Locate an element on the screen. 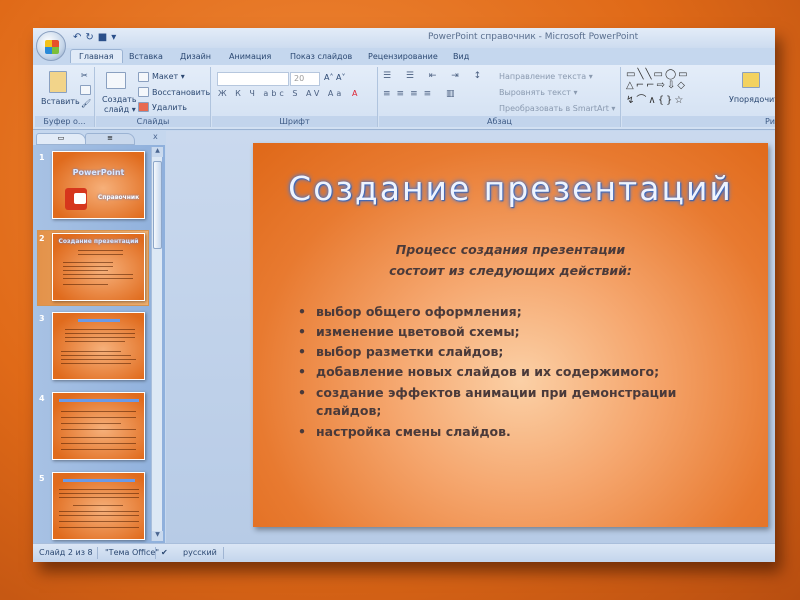  slide-bullet: выбор общего оформления; is located at coordinates (518, 312).